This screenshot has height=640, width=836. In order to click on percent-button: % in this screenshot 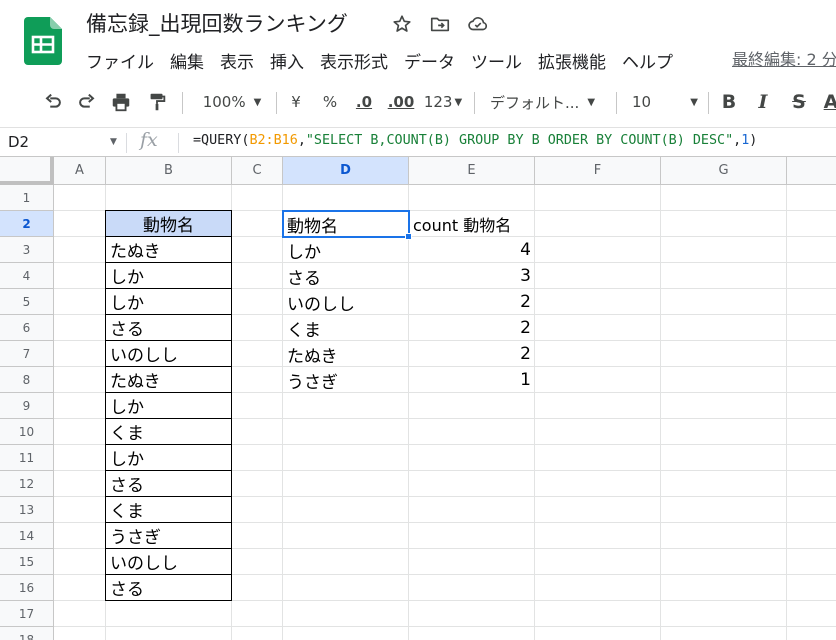, I will do `click(330, 102)`.